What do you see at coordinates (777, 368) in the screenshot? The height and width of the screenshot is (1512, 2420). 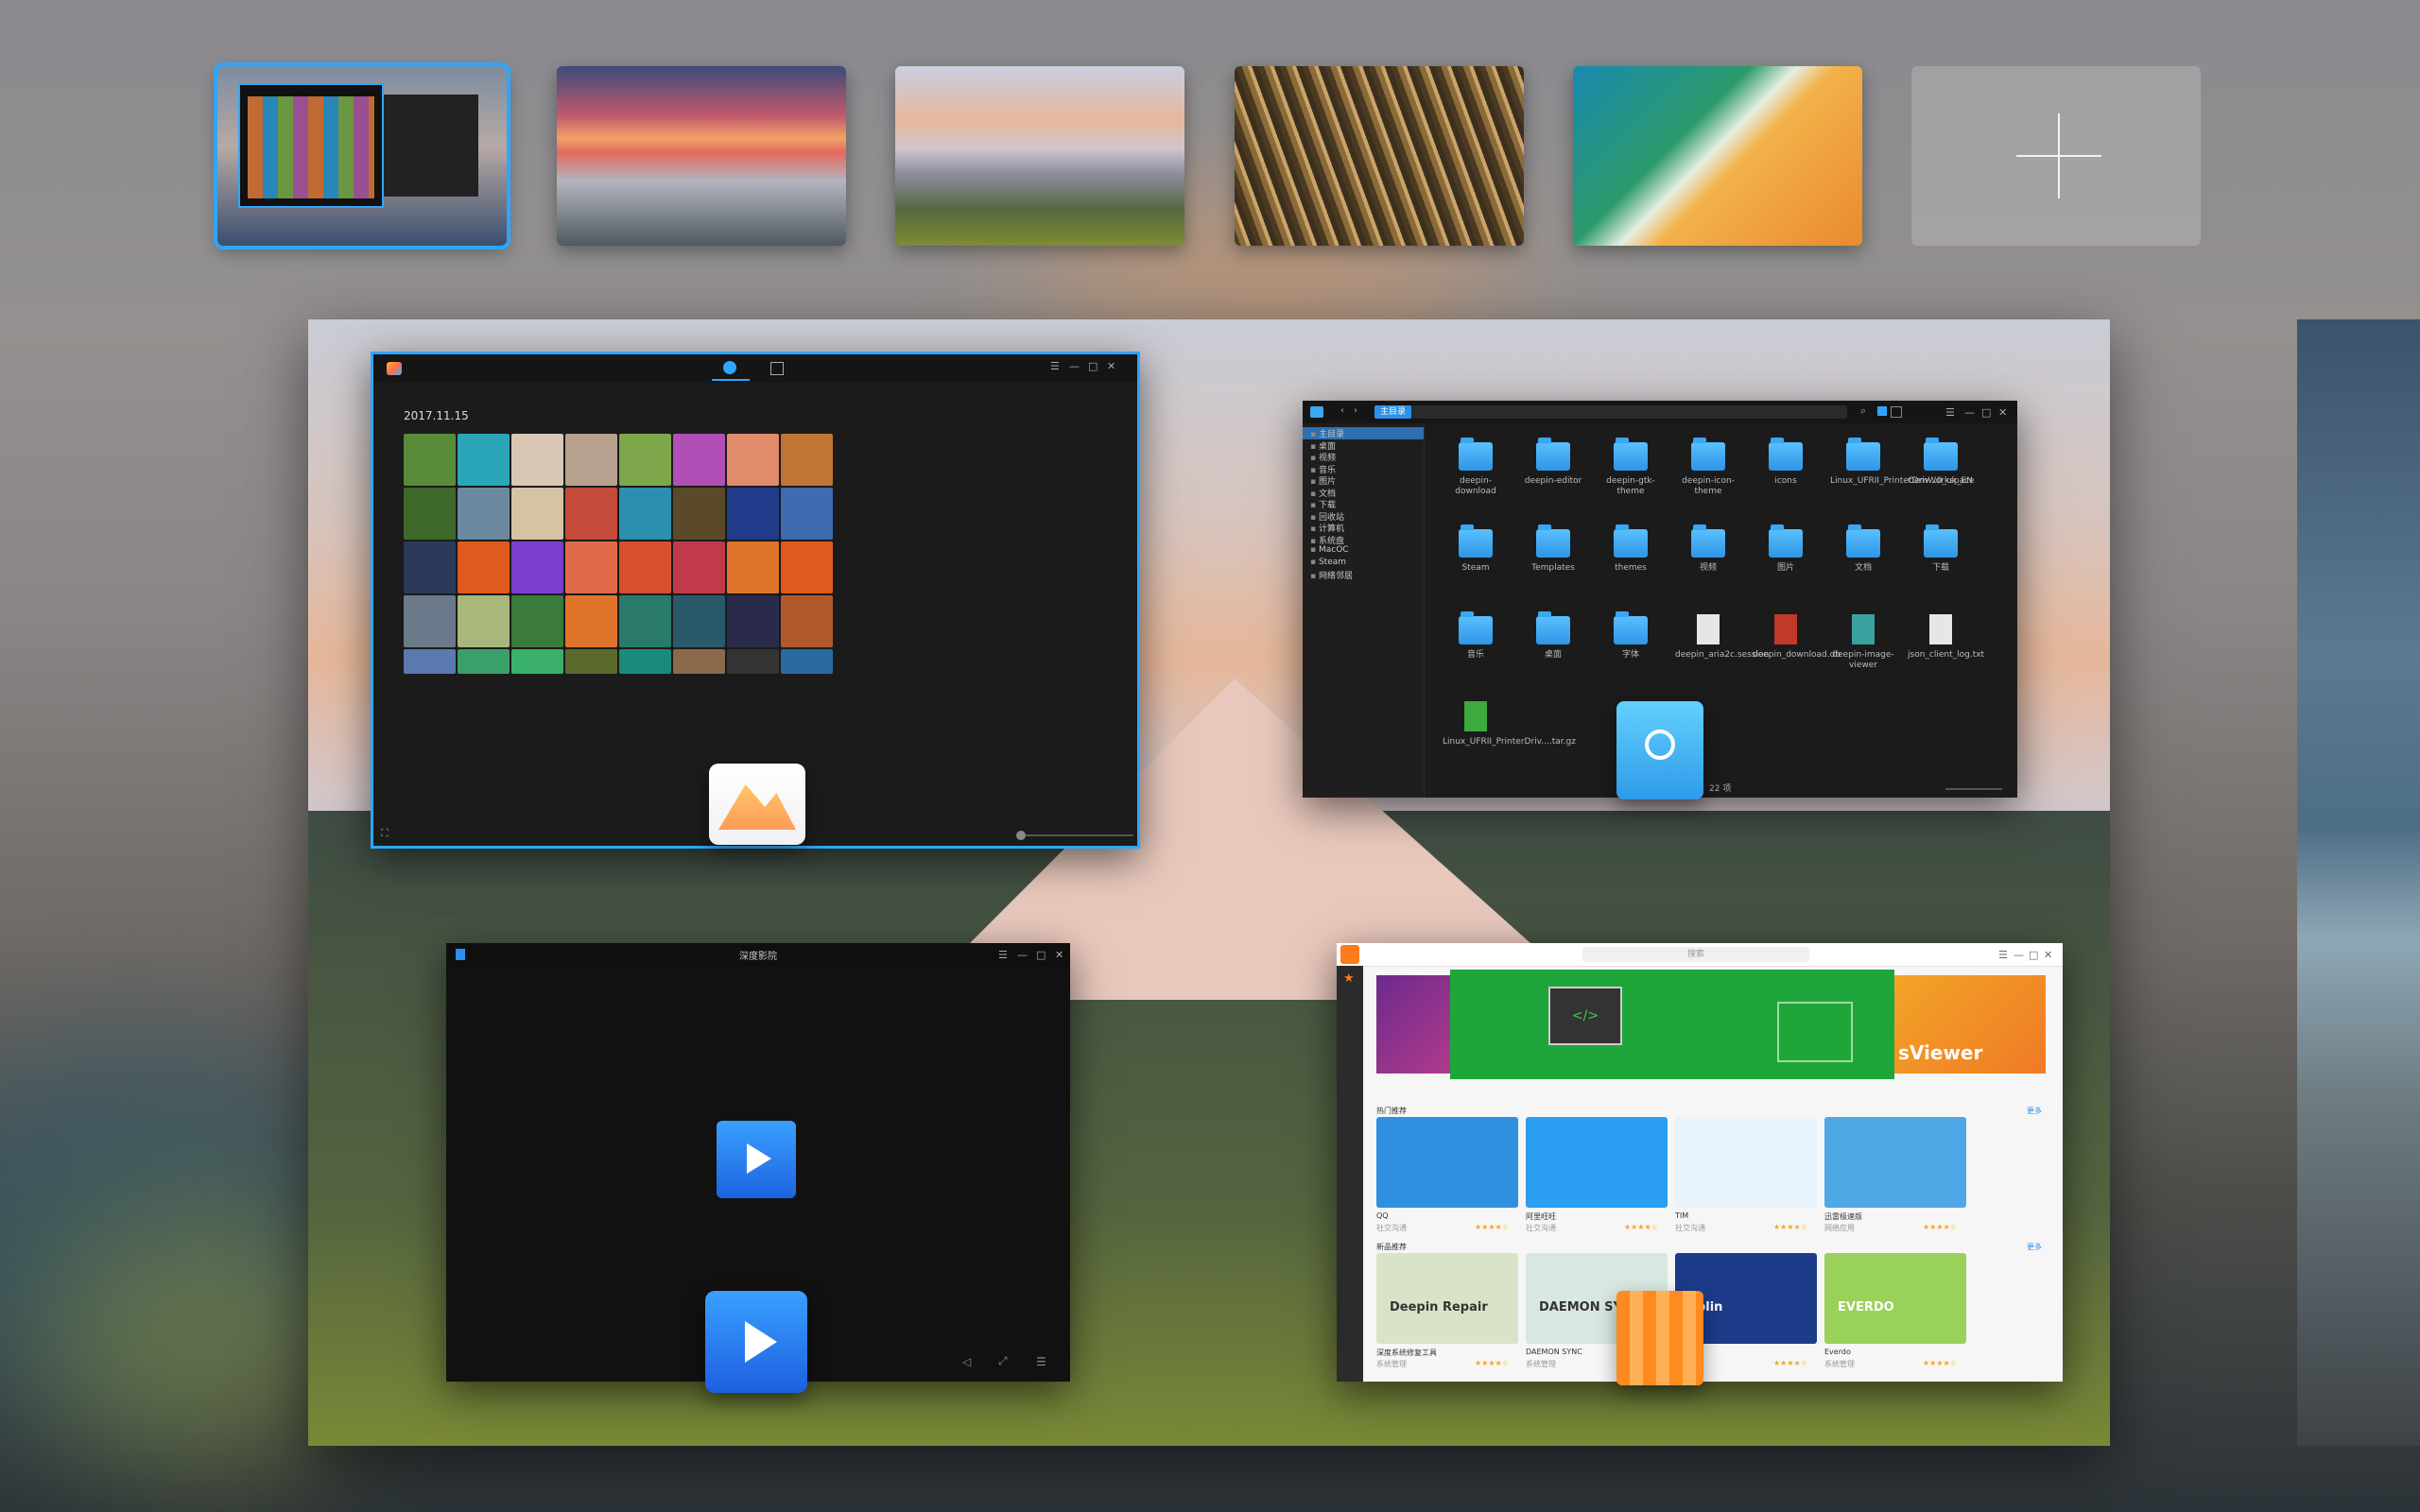 I see `album-tab-icon` at bounding box center [777, 368].